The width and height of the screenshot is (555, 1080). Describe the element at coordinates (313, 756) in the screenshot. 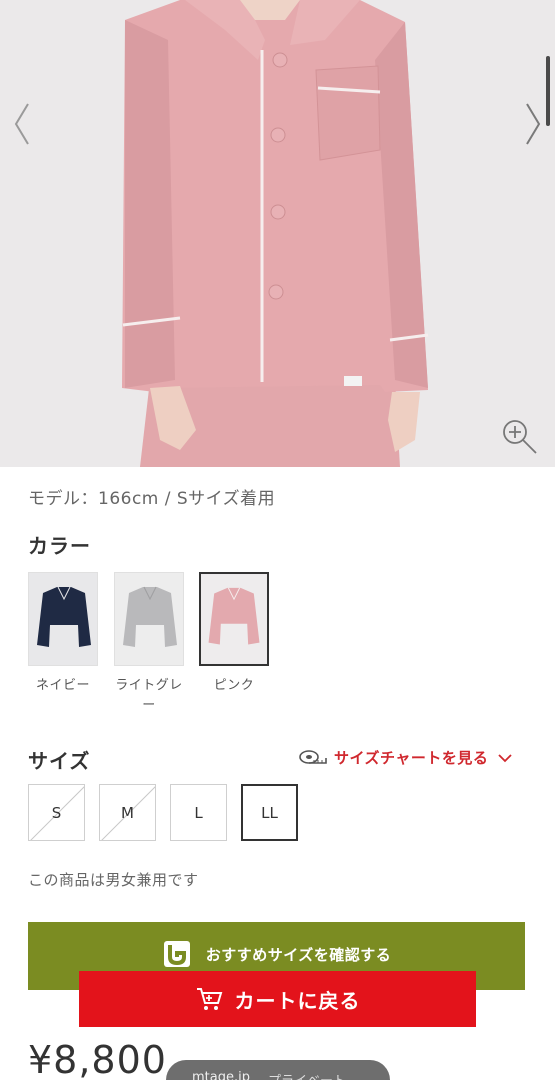

I see `measuring-tape-icon` at that location.